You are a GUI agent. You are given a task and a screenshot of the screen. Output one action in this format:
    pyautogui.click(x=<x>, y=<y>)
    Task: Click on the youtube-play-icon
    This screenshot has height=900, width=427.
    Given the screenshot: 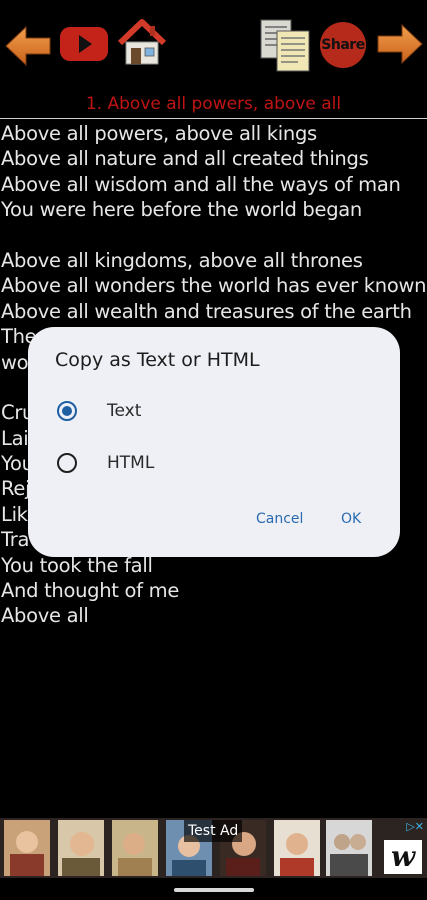 What is the action you would take?
    pyautogui.click(x=84, y=44)
    